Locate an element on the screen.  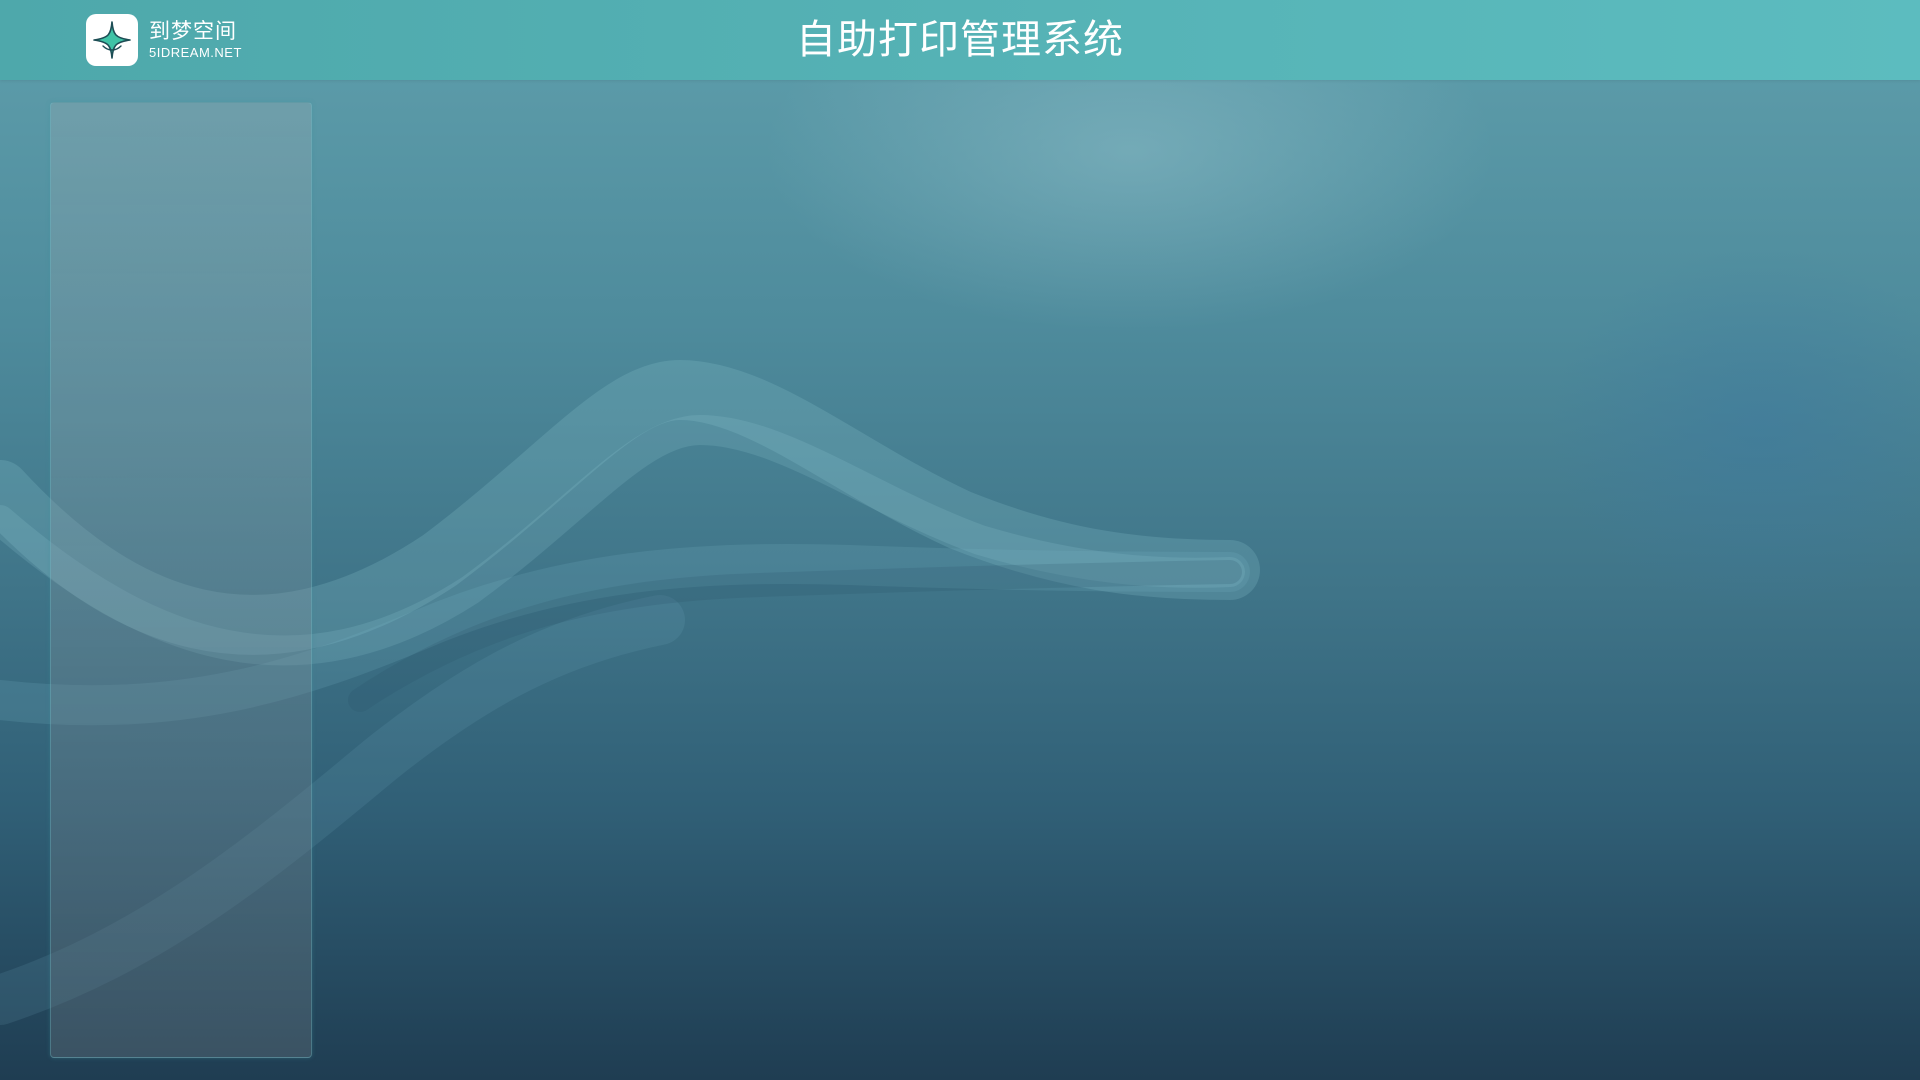
page-title: 自助打印管理系统 is located at coordinates (960, 40).